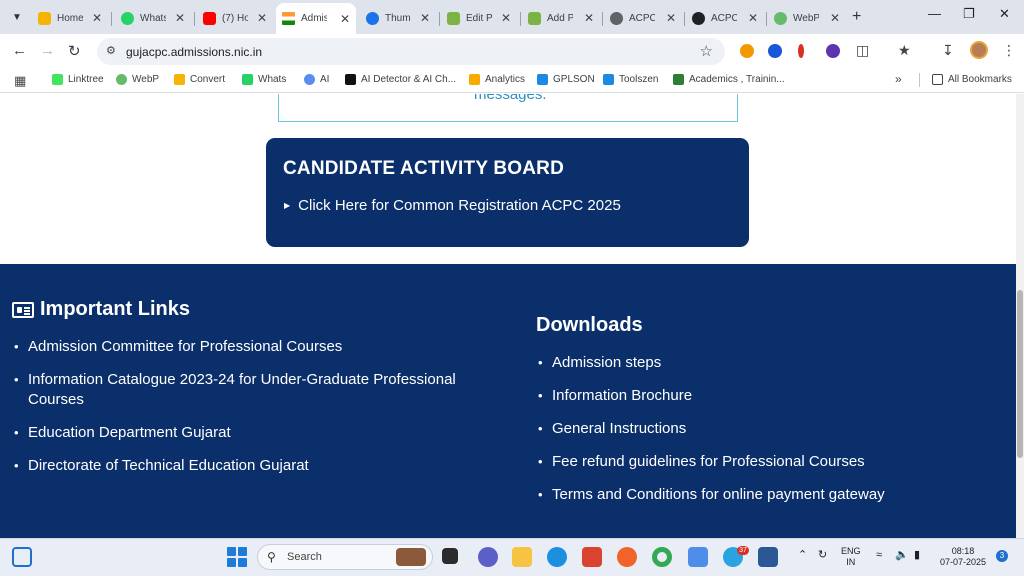  What do you see at coordinates (643, 18) in the screenshot?
I see `tab-acpc-1: ACPC ✕` at bounding box center [643, 18].